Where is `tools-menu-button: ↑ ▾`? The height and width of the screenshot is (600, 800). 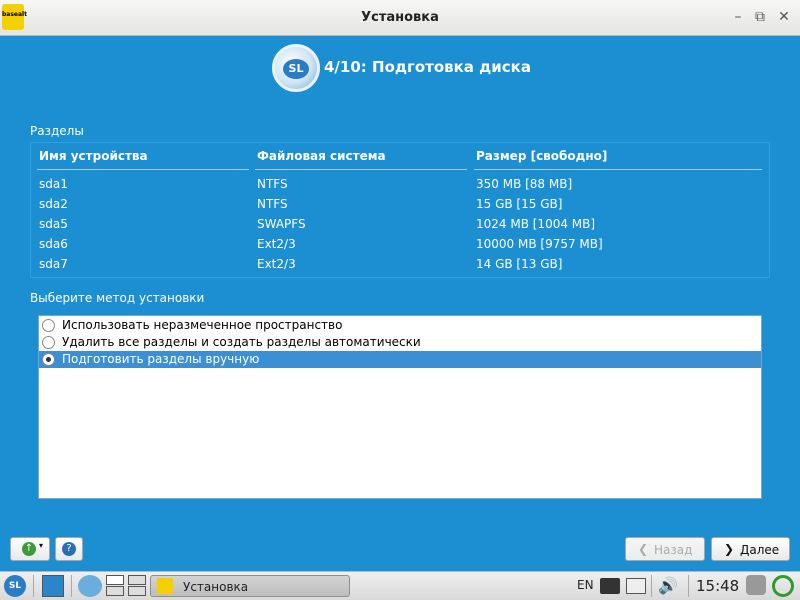
tools-menu-button: ↑ ▾ is located at coordinates (30, 549).